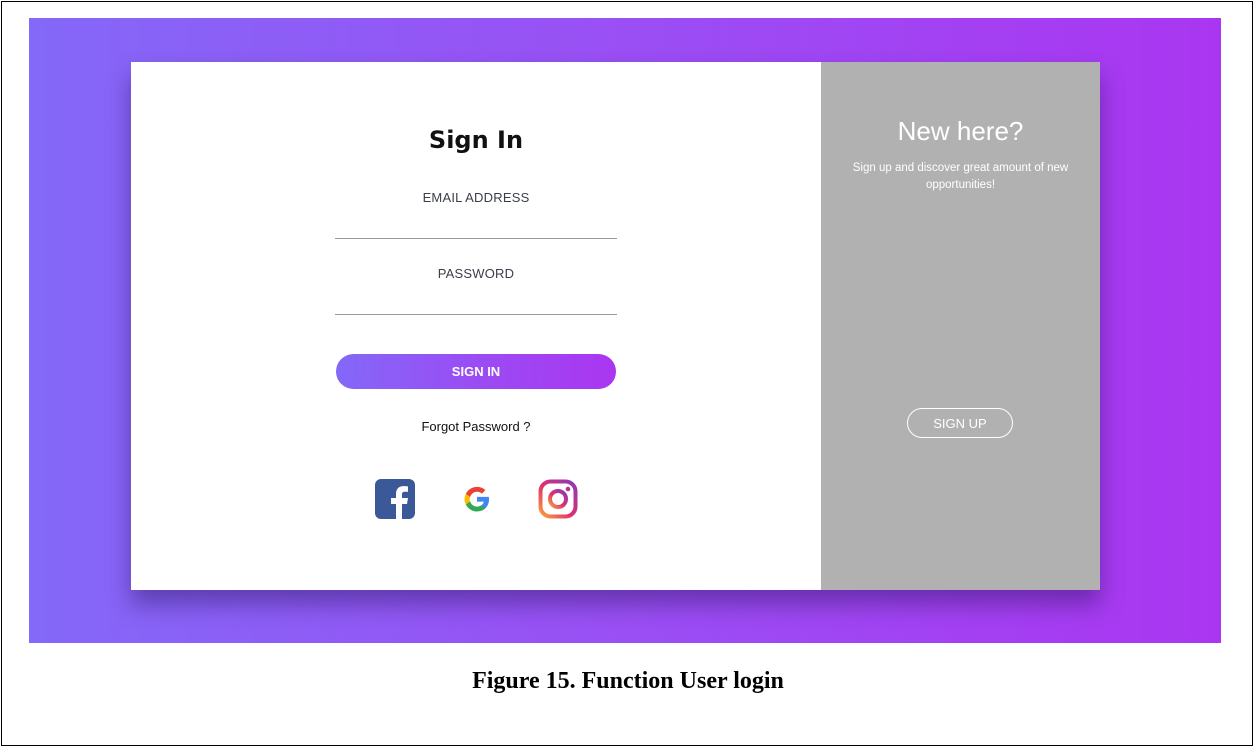 The width and height of the screenshot is (1256, 749). Describe the element at coordinates (476, 197) in the screenshot. I see `email-label: EMAIL ADDRESS` at that location.